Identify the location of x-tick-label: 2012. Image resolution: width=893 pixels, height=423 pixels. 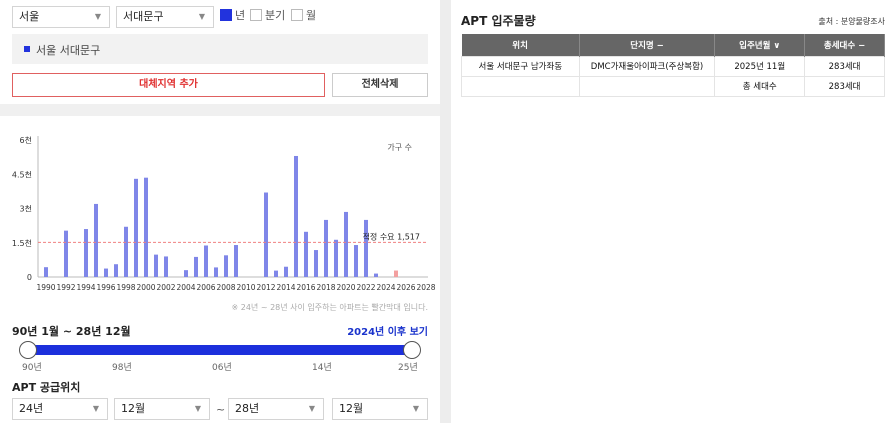
(265, 287).